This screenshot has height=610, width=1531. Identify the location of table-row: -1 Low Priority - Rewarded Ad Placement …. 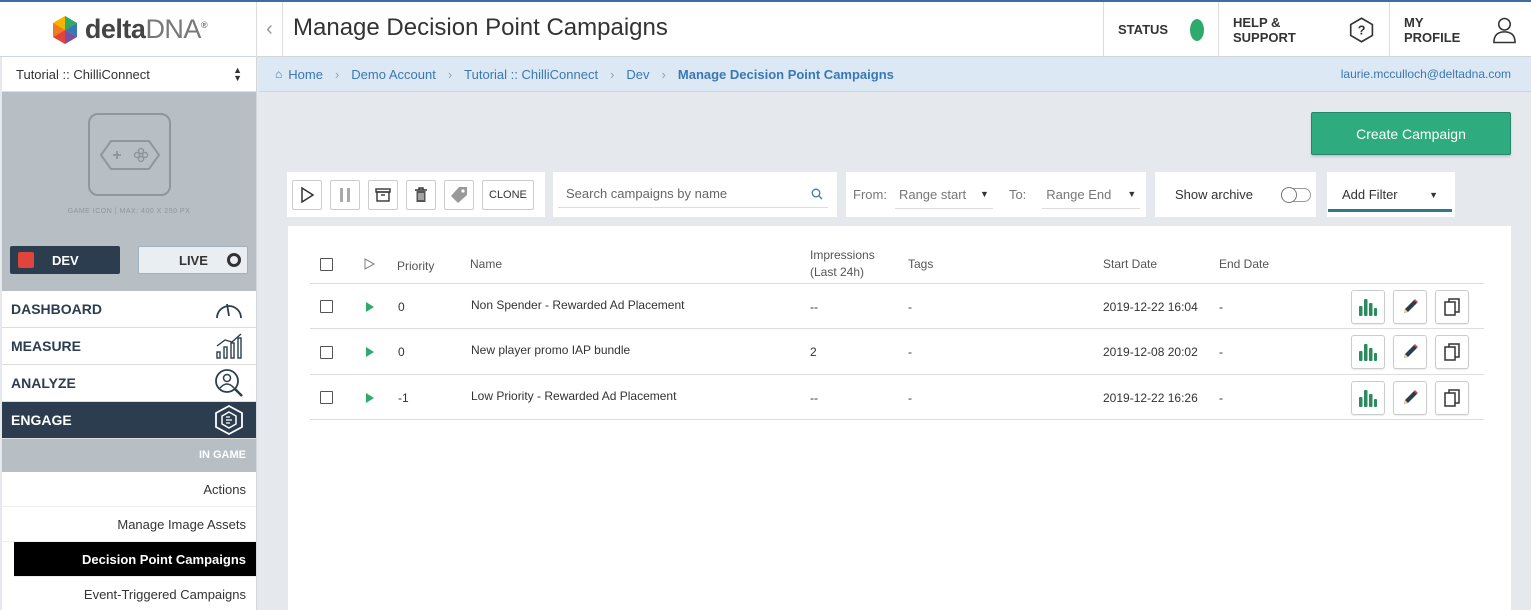
(897, 397).